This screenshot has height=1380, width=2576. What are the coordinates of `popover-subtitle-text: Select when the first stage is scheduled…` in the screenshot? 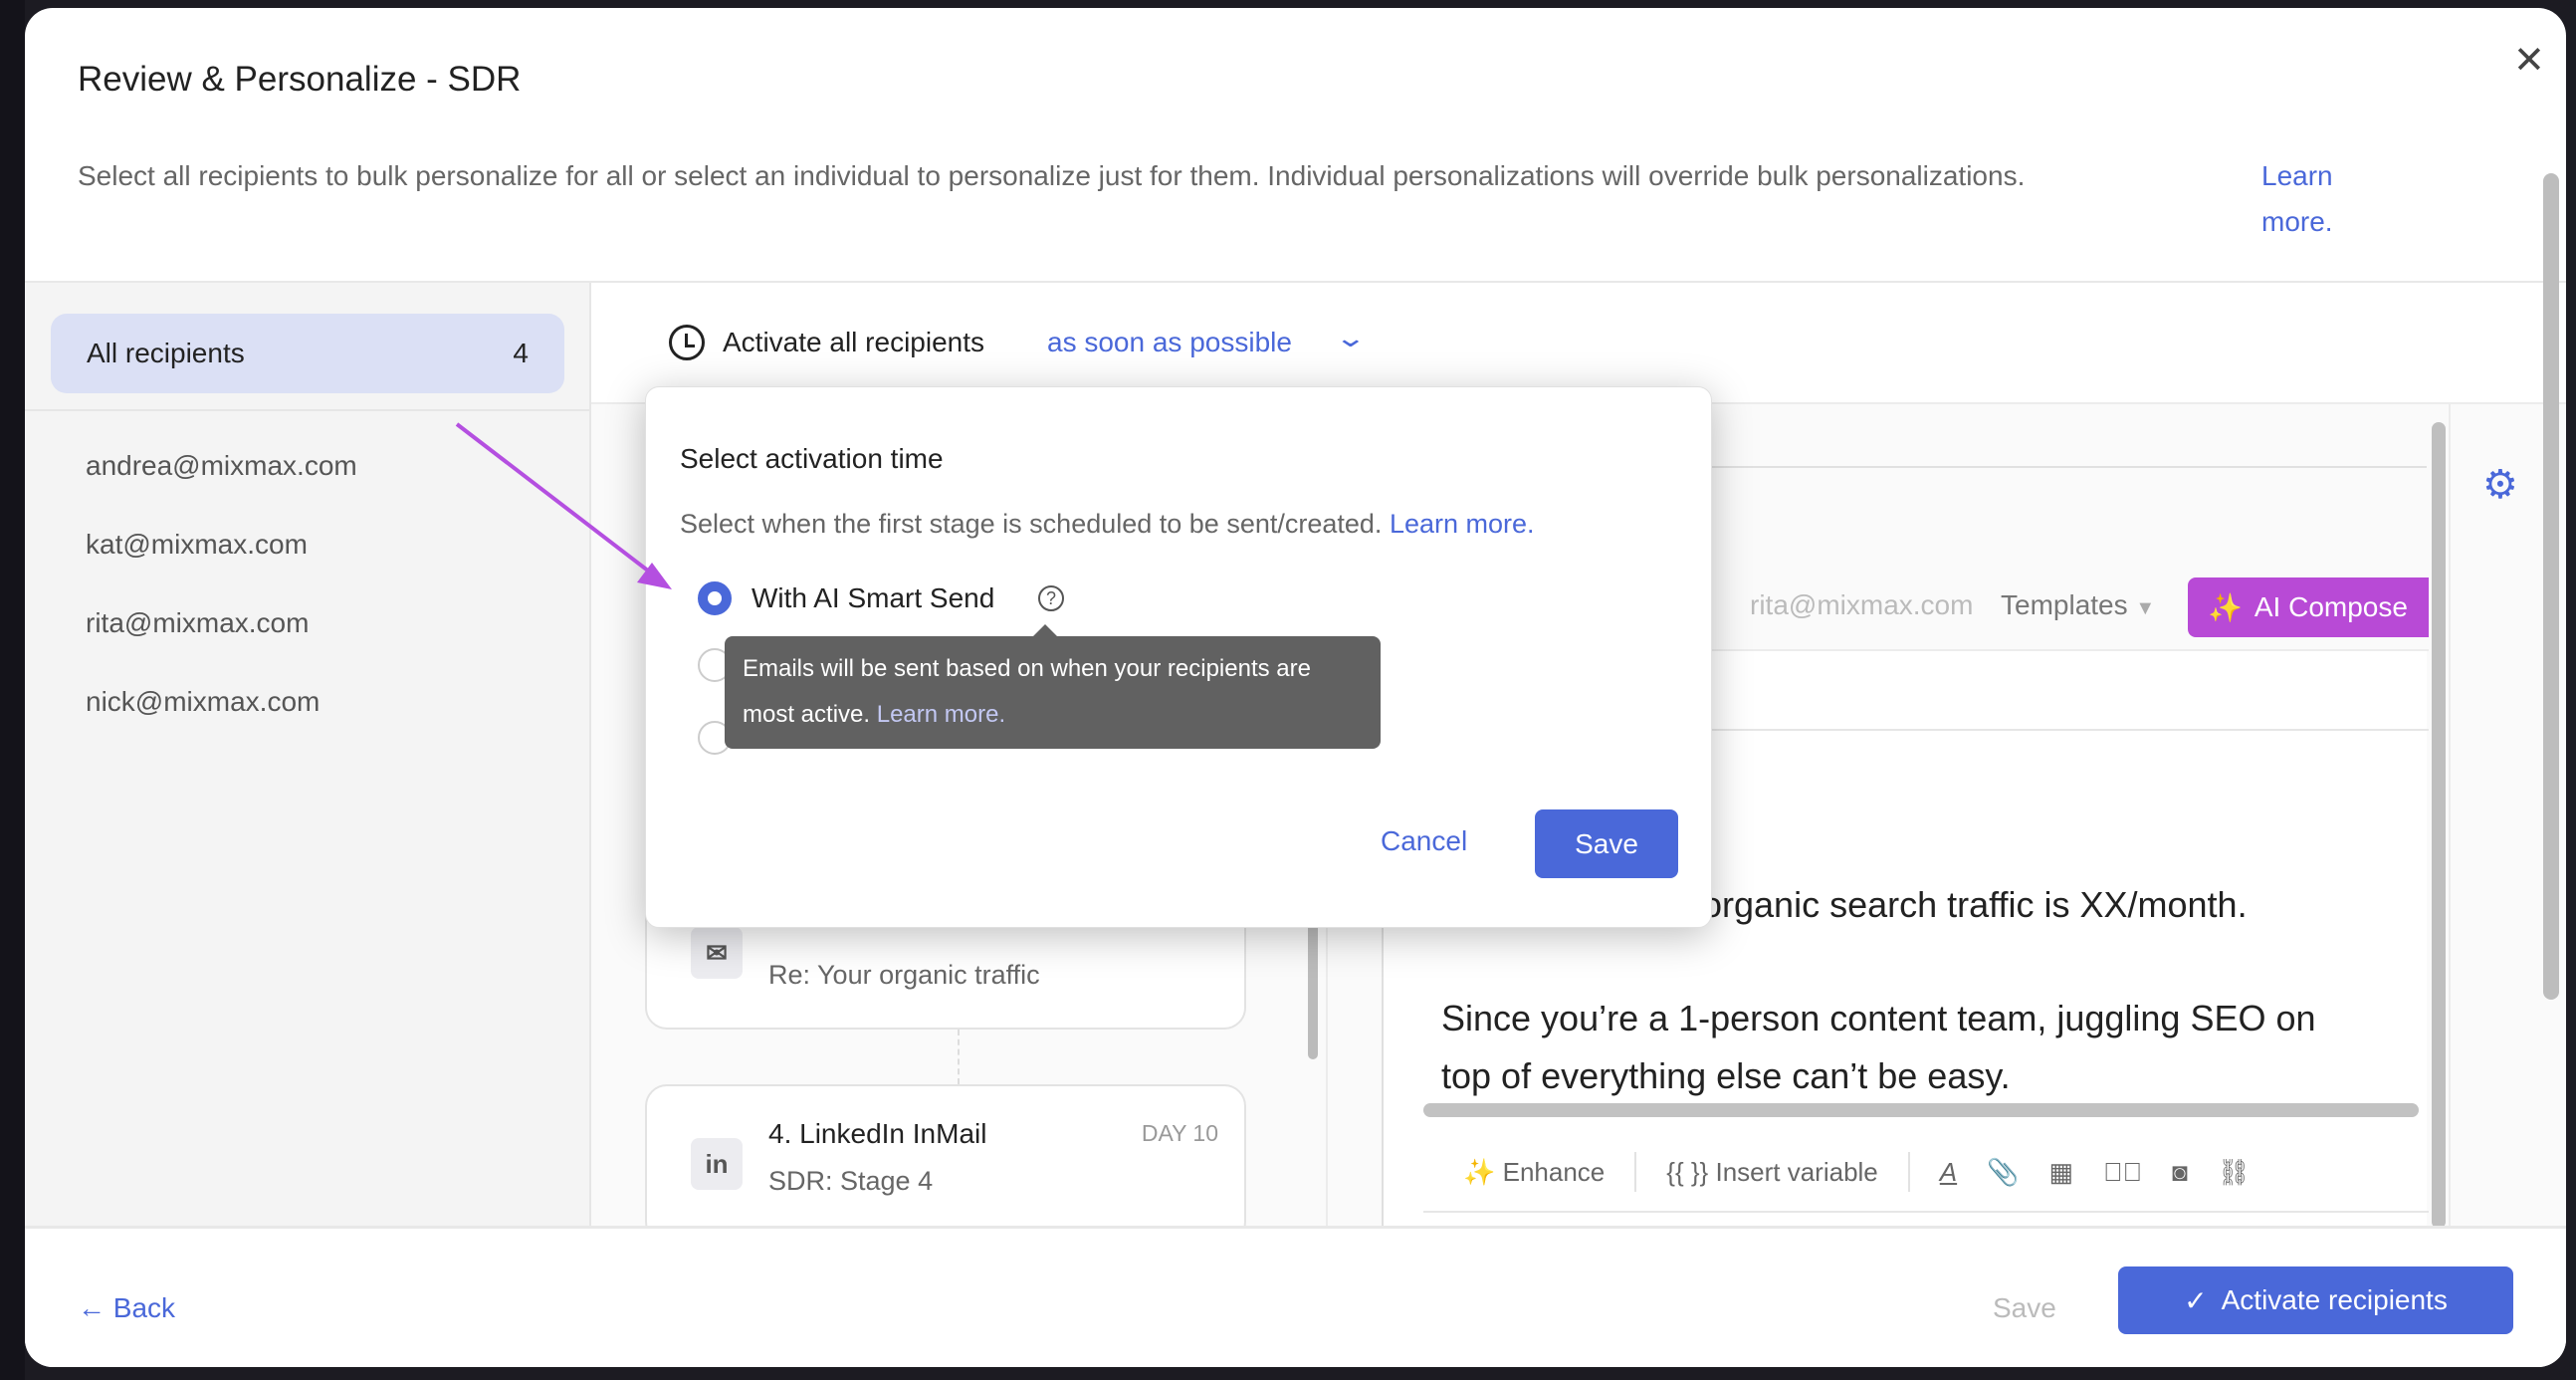 It's located at (1031, 524).